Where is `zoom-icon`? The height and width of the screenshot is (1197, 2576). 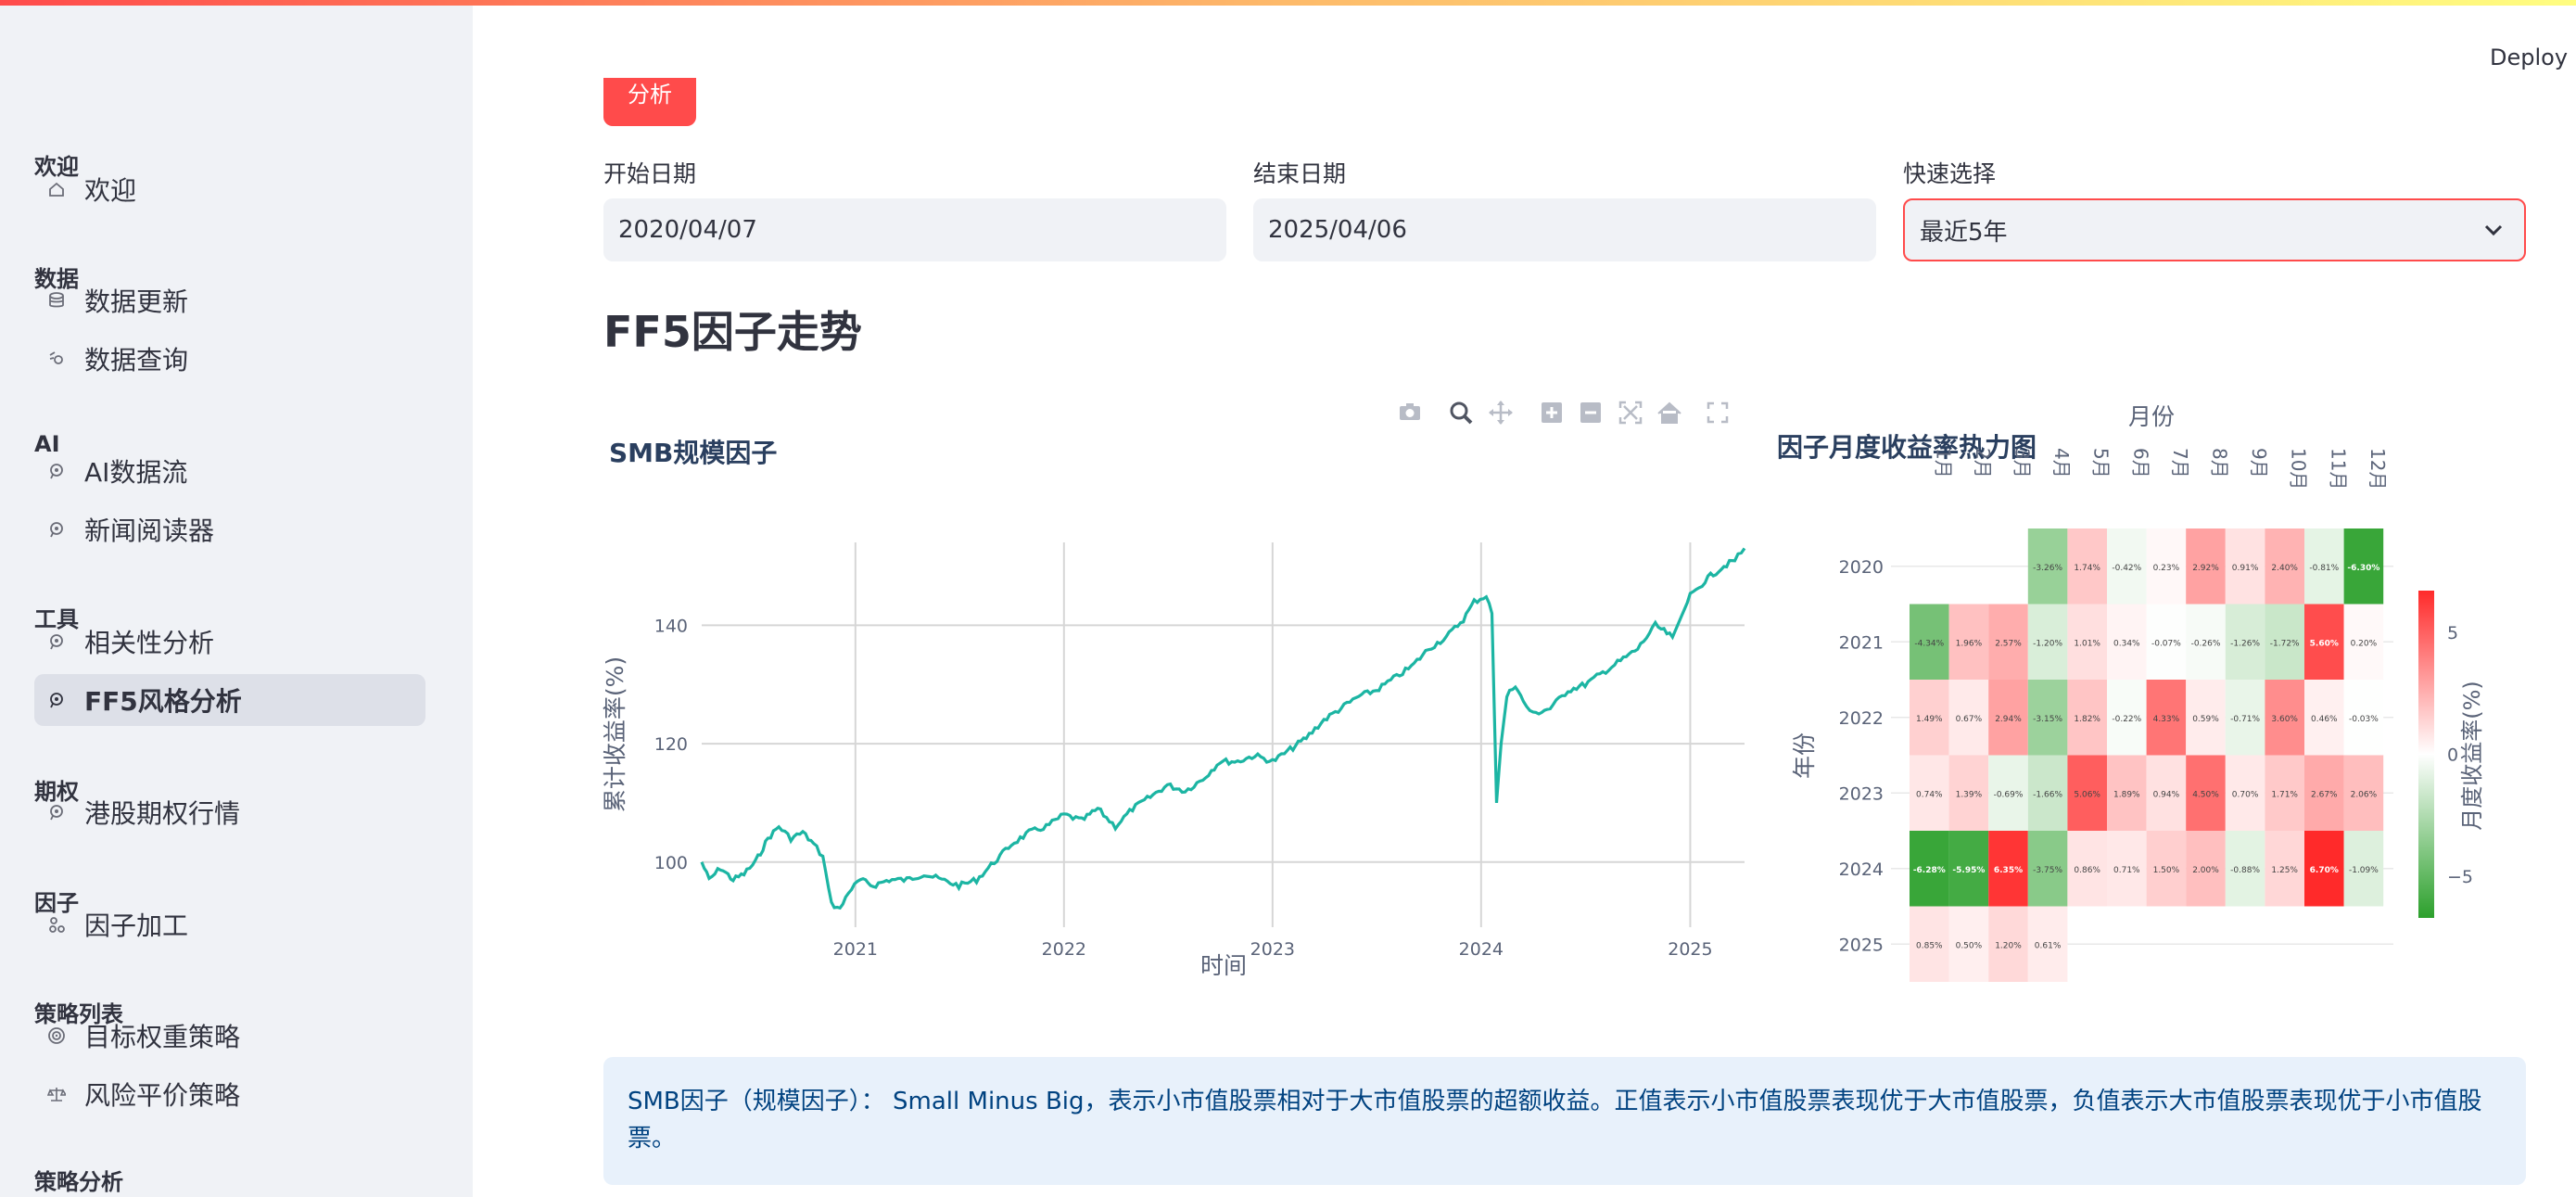 zoom-icon is located at coordinates (1461, 413).